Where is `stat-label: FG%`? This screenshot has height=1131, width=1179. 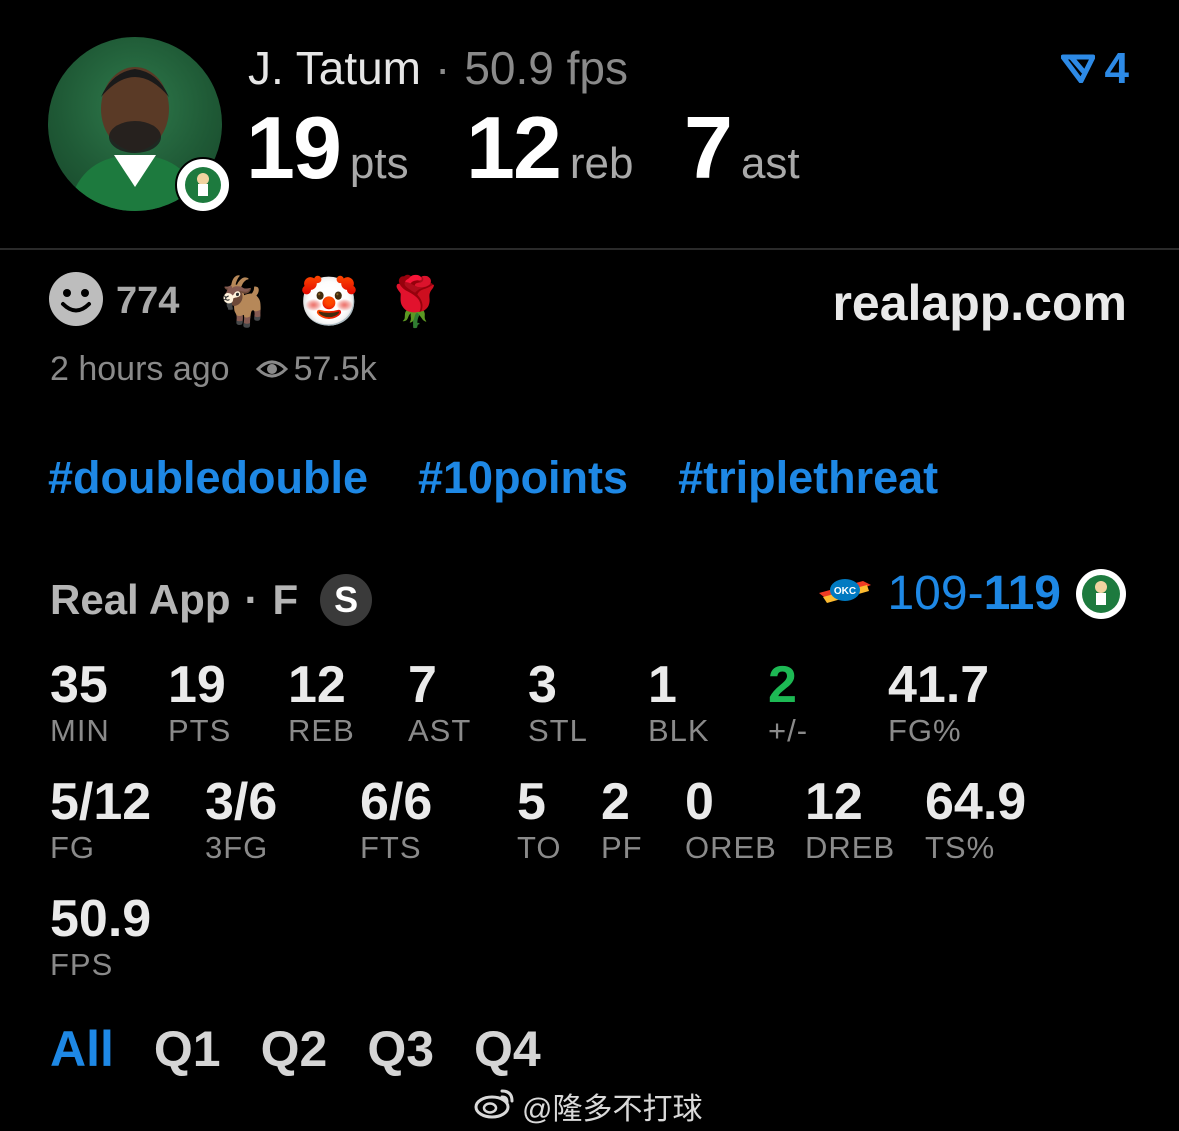
stat-label: FG% is located at coordinates (925, 730).